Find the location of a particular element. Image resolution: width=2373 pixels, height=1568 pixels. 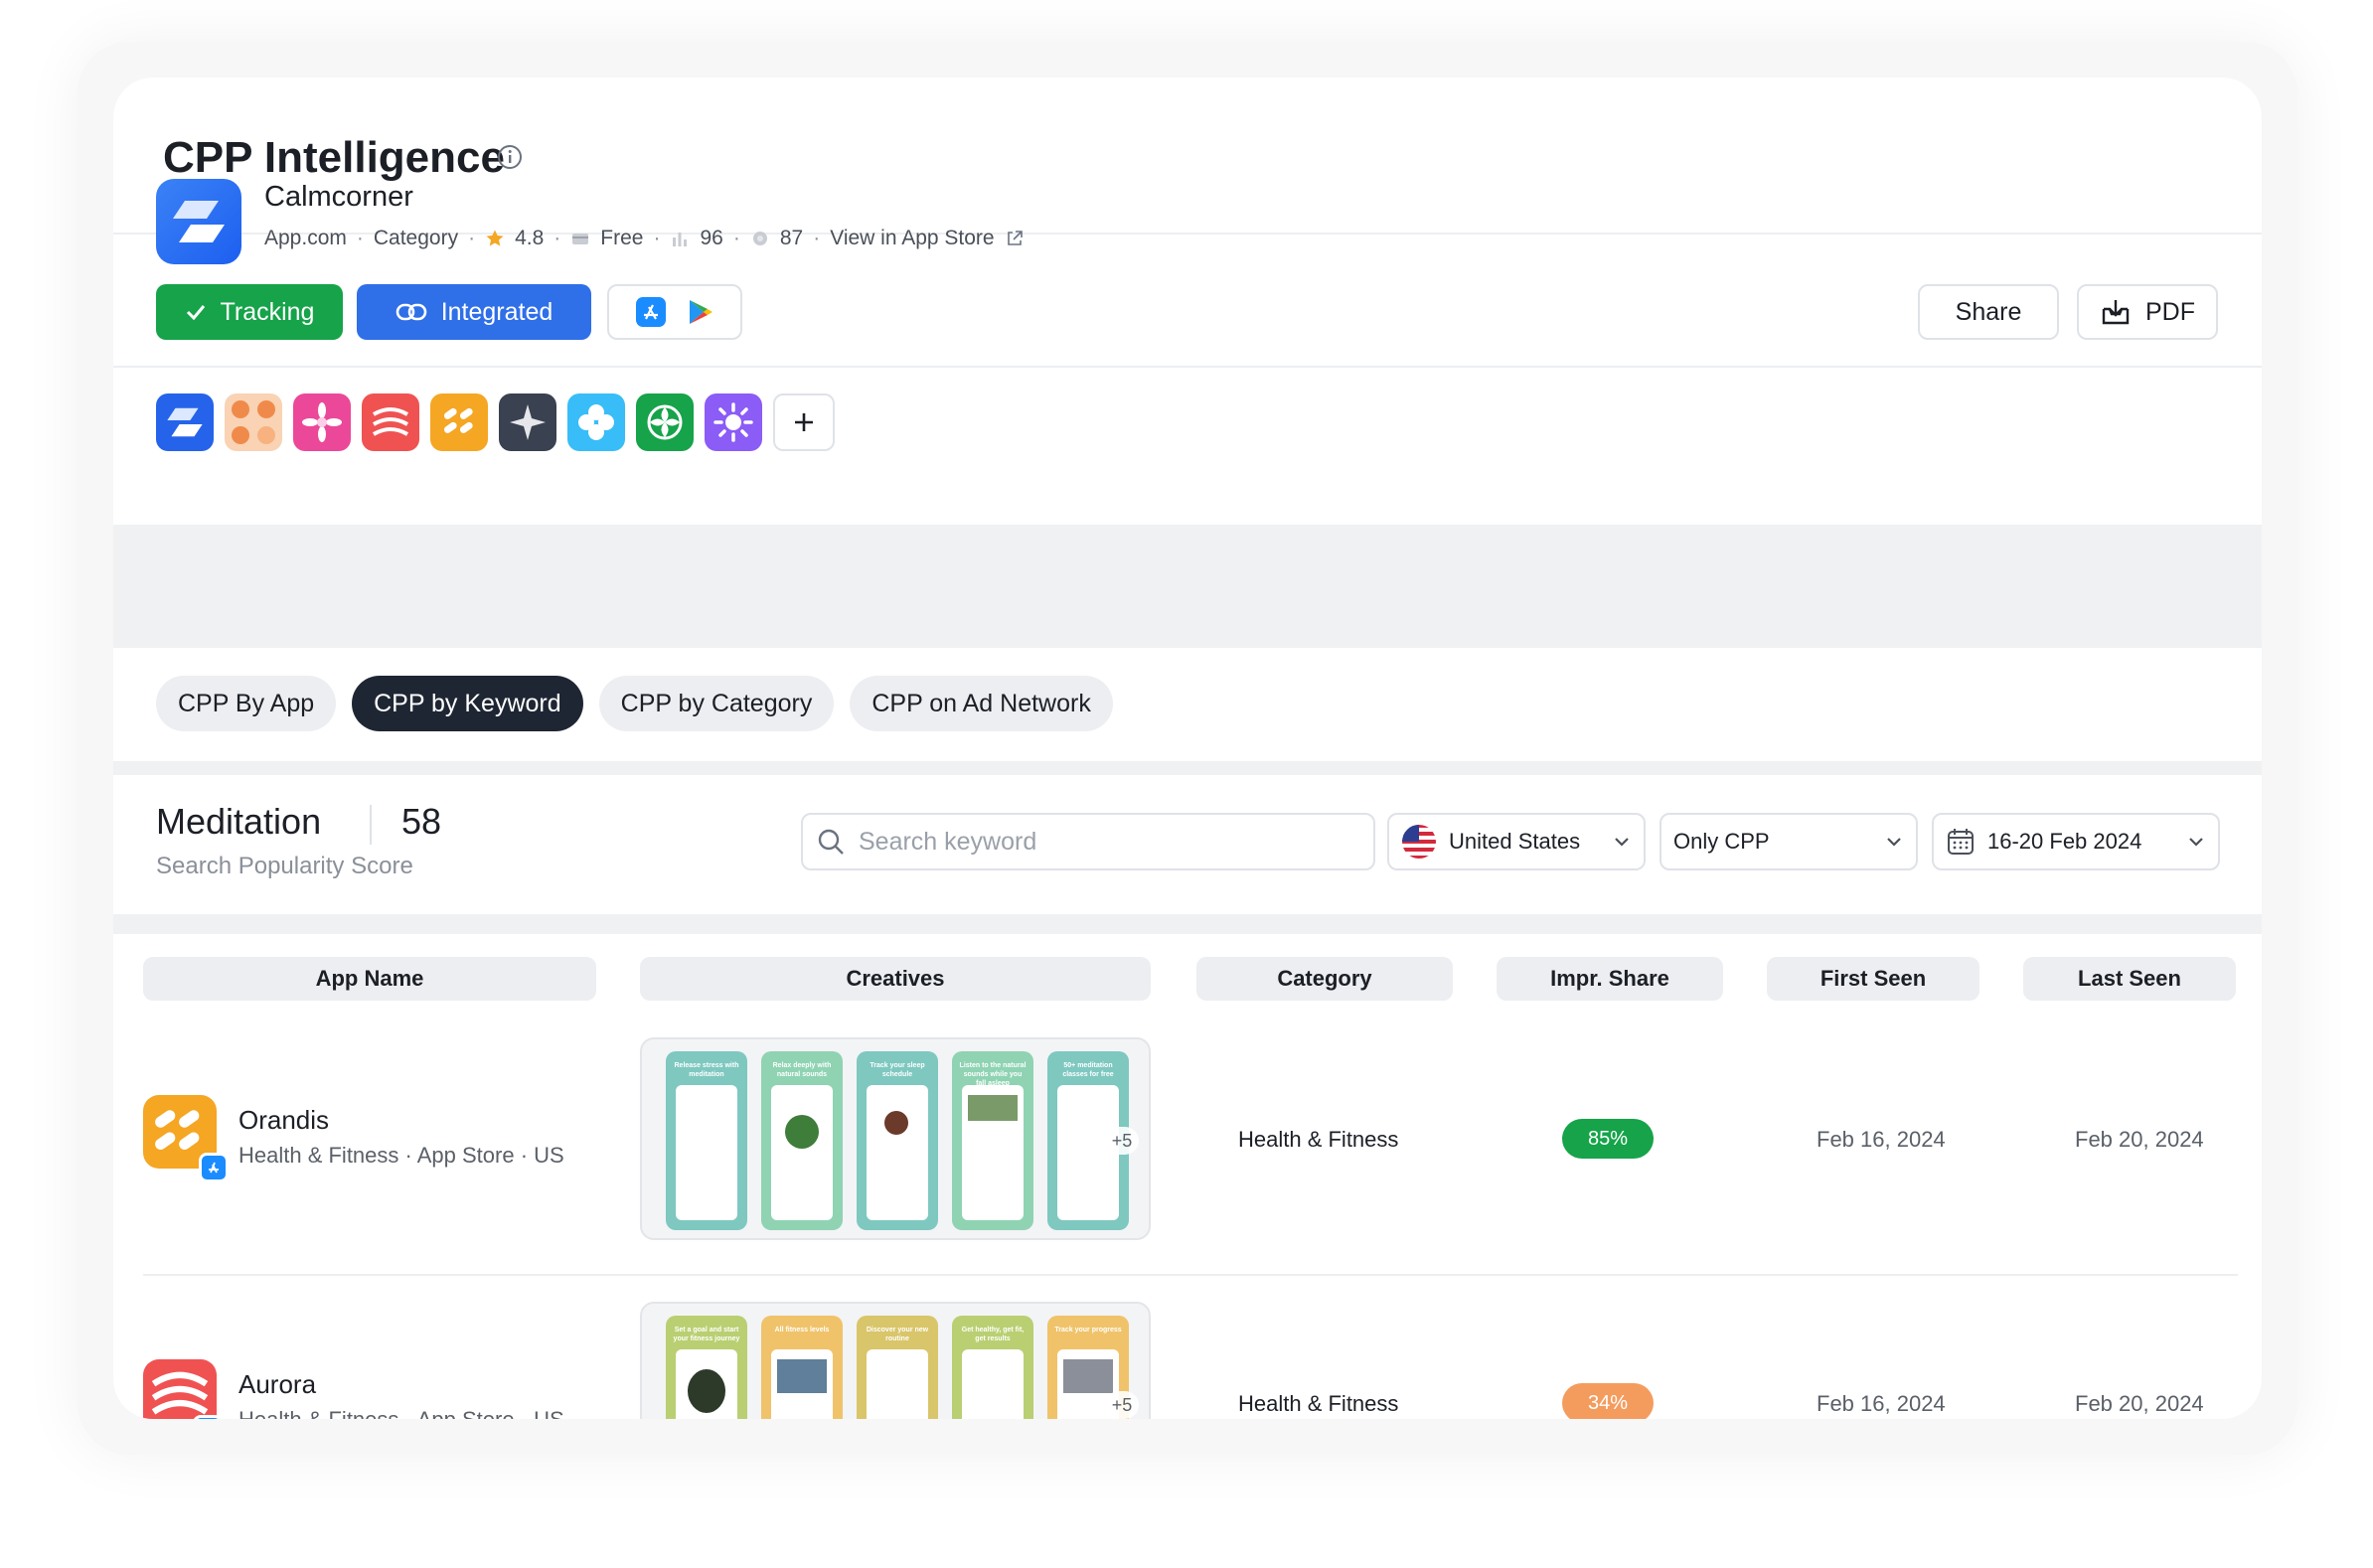

add-competitor-button is located at coordinates (804, 422).